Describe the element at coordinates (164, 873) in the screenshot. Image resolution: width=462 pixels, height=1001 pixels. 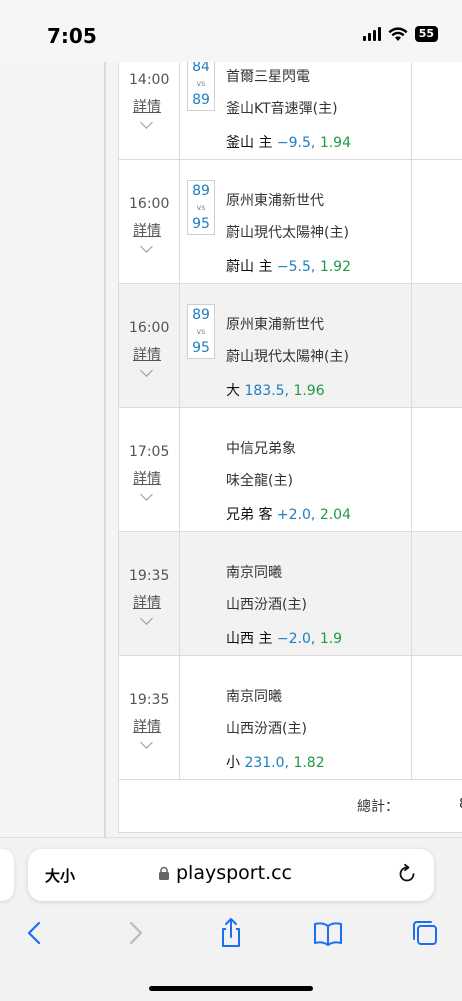
I see `lock-icon` at that location.